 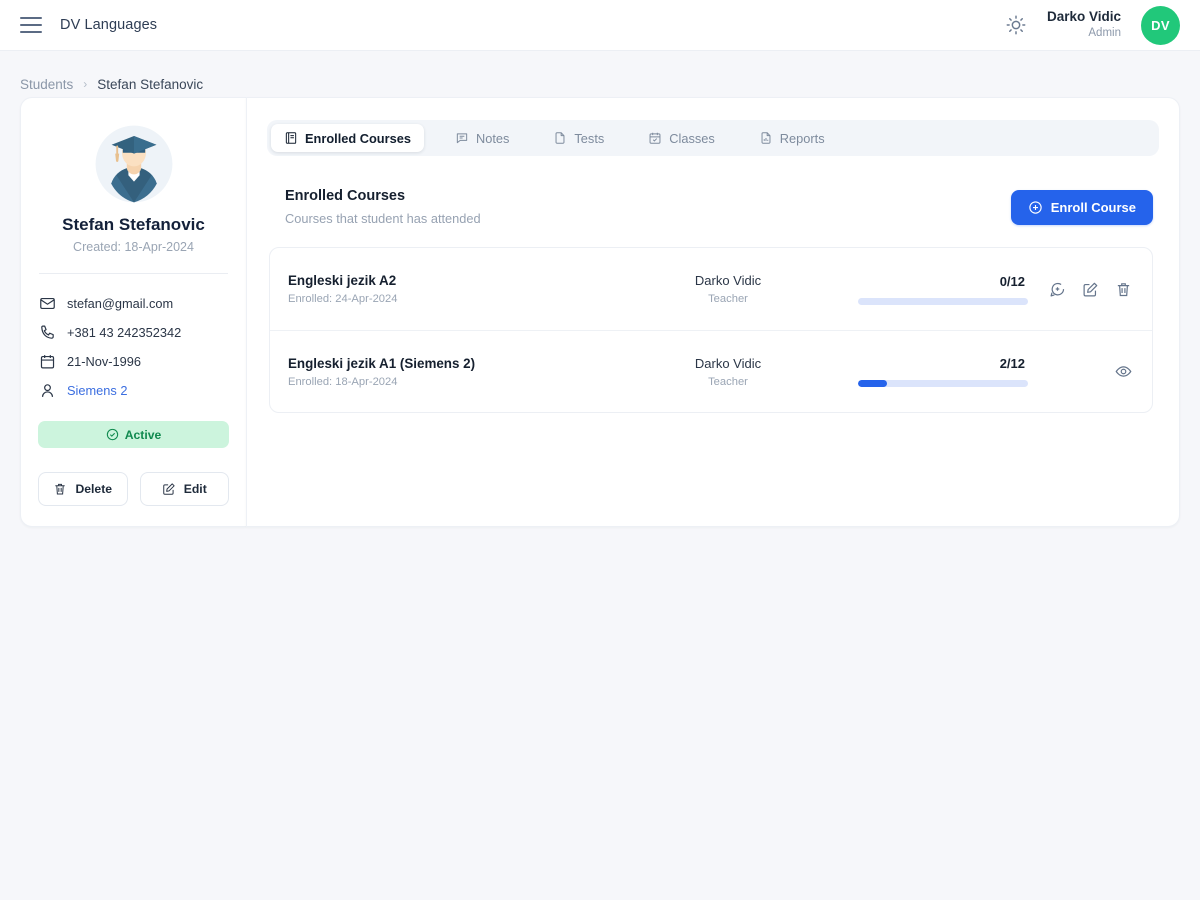 I want to click on page-subtitle: Courses that student has attended, so click(x=383, y=218).